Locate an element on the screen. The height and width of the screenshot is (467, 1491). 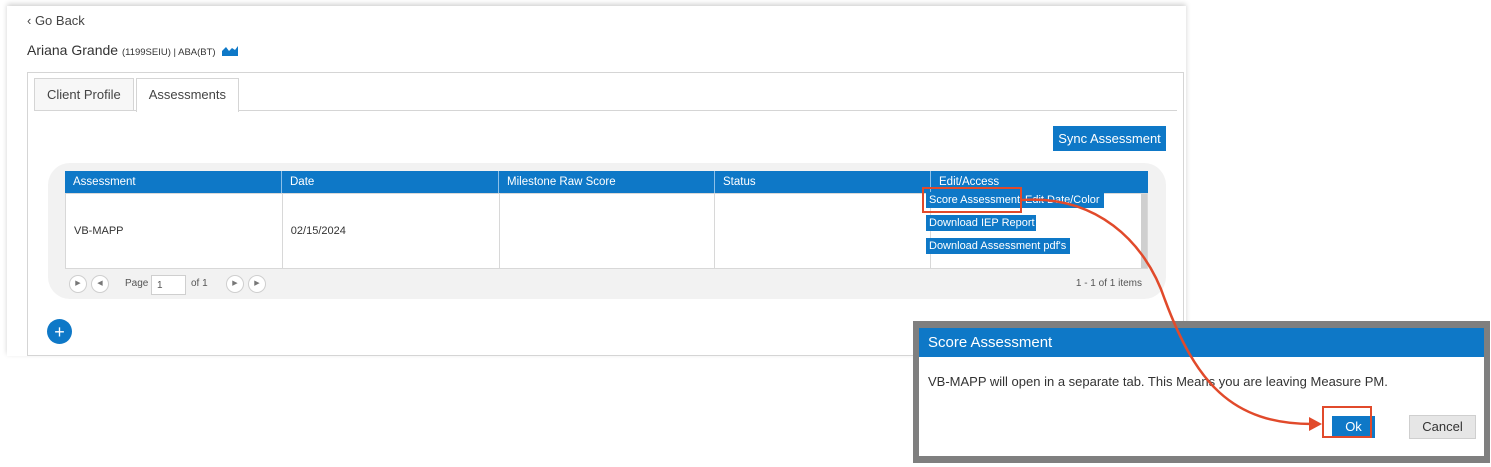
grid-scrollbar is located at coordinates (1143, 231).